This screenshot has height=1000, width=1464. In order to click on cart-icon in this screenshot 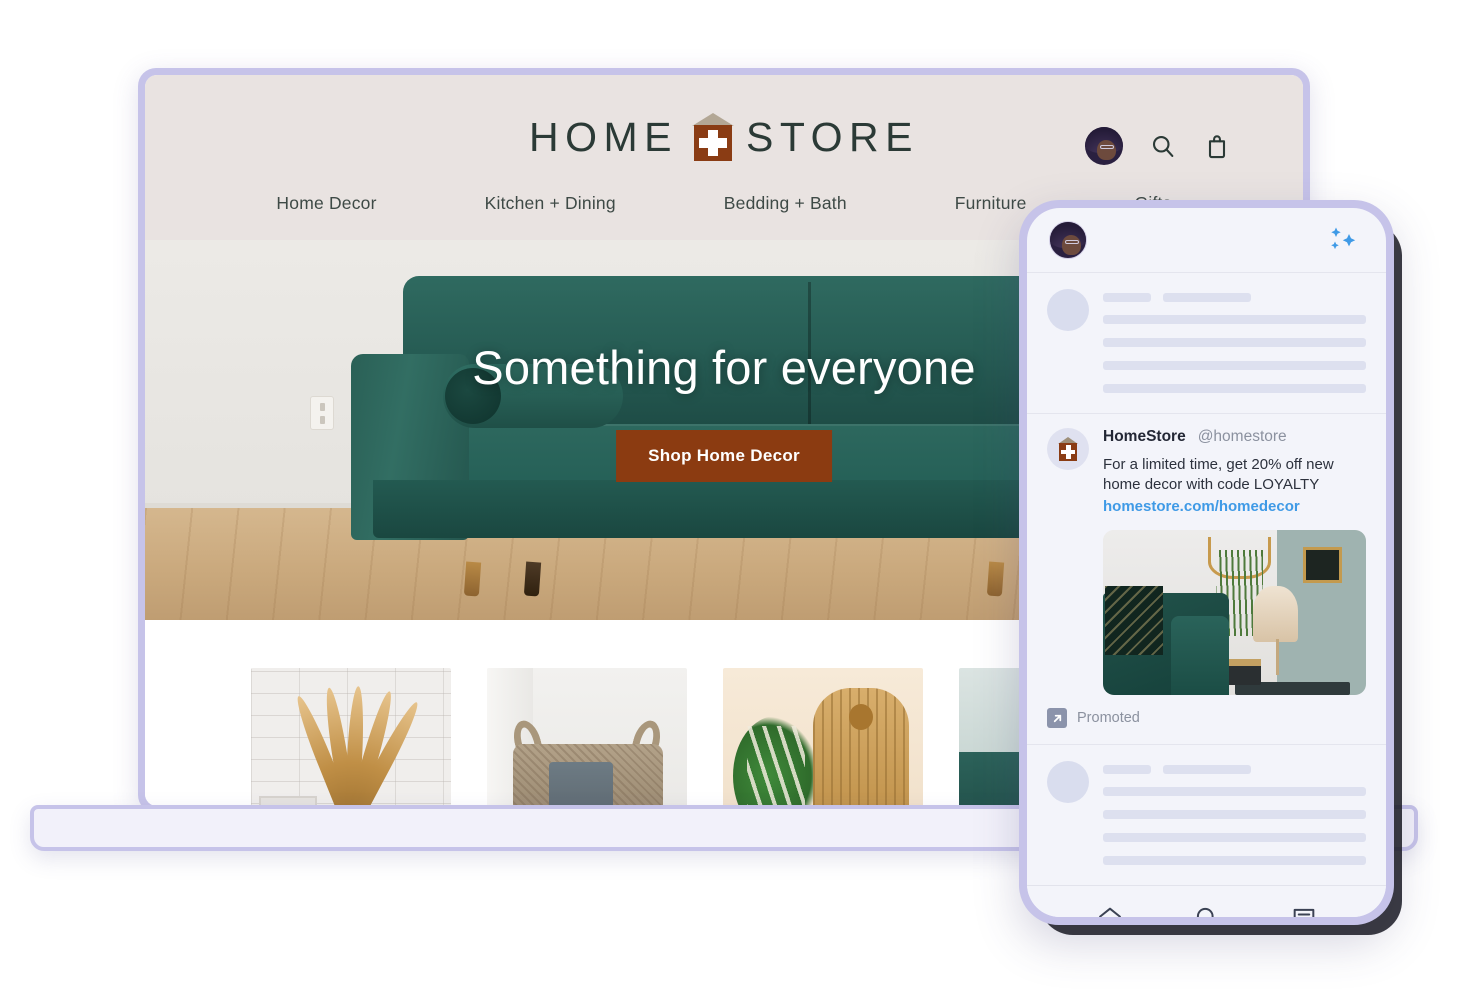, I will do `click(1217, 146)`.